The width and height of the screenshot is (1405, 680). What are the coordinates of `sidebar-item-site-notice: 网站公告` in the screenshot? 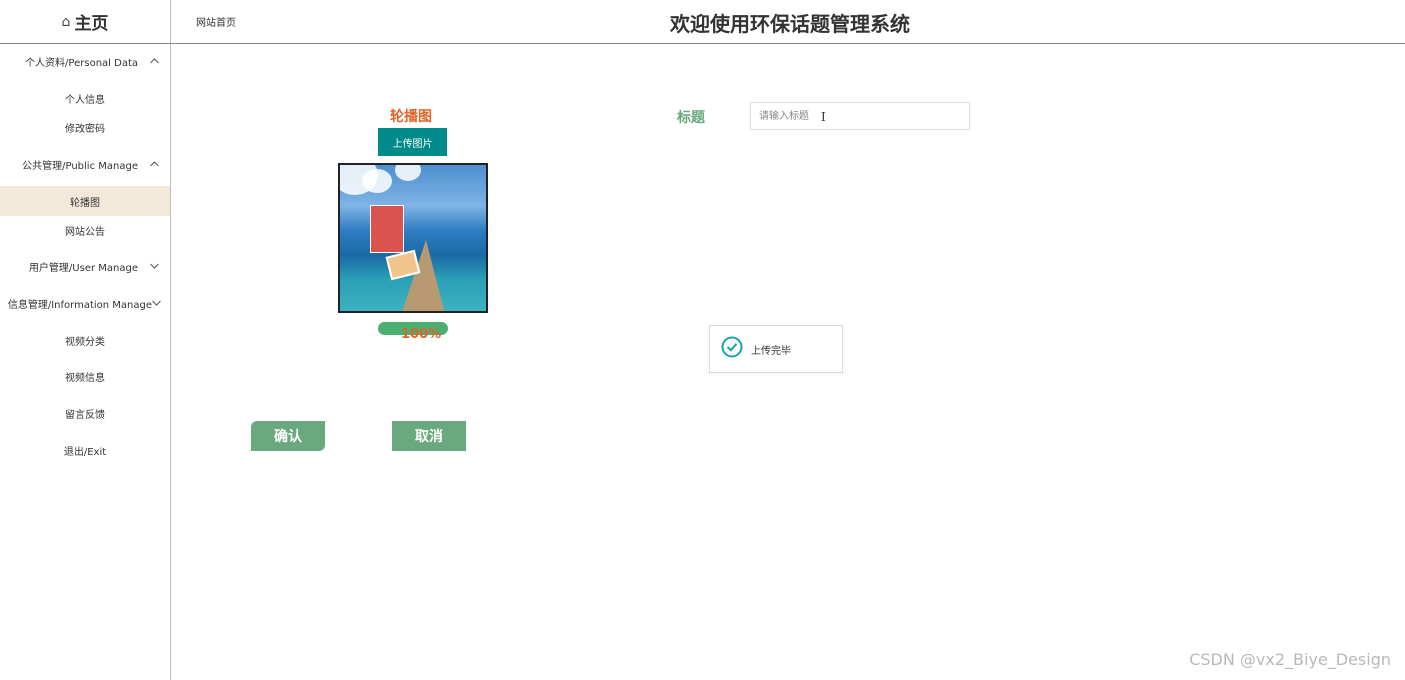 It's located at (85, 230).